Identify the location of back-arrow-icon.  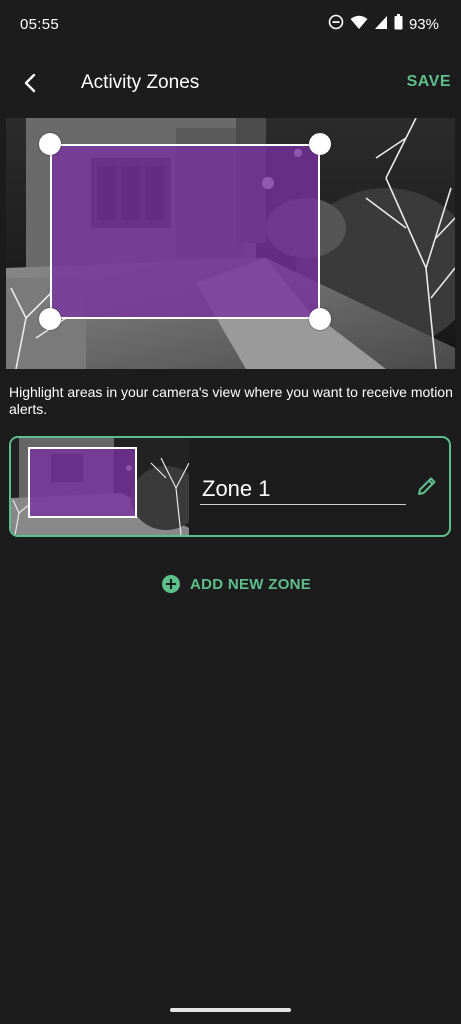
(30, 83).